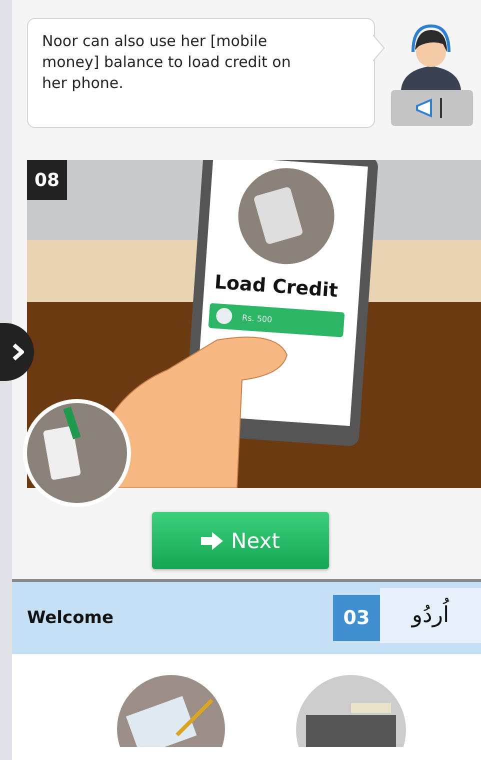 Image resolution: width=481 pixels, height=760 pixels. Describe the element at coordinates (18, 352) in the screenshot. I see `chevron-right-icon` at that location.